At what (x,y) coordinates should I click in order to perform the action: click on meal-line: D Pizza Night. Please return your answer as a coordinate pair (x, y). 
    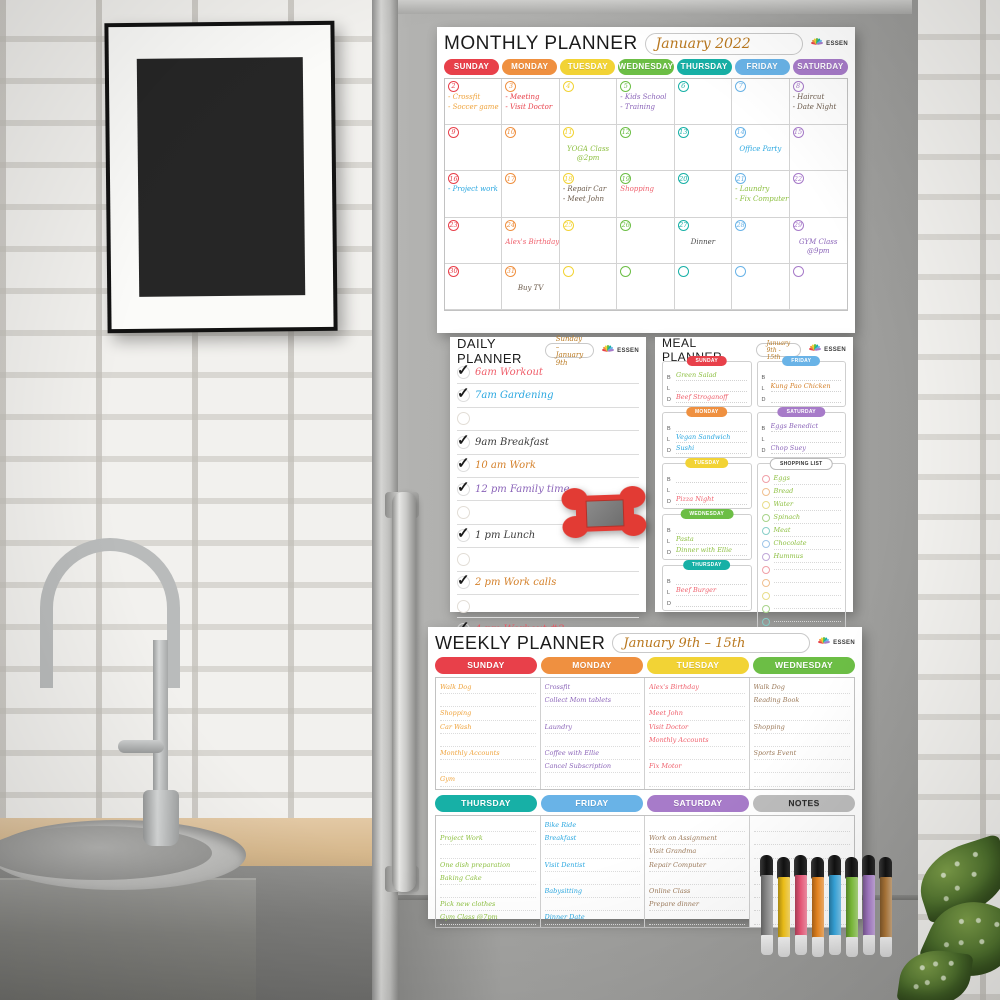
    Looking at the image, I should click on (707, 499).